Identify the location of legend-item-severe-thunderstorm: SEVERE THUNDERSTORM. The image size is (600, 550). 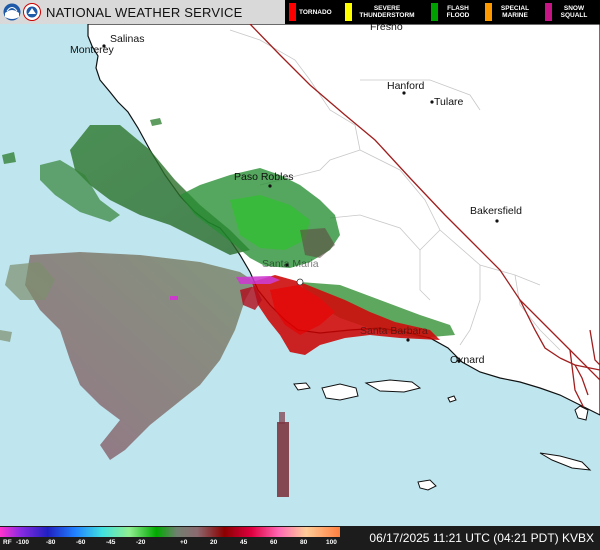
(384, 12).